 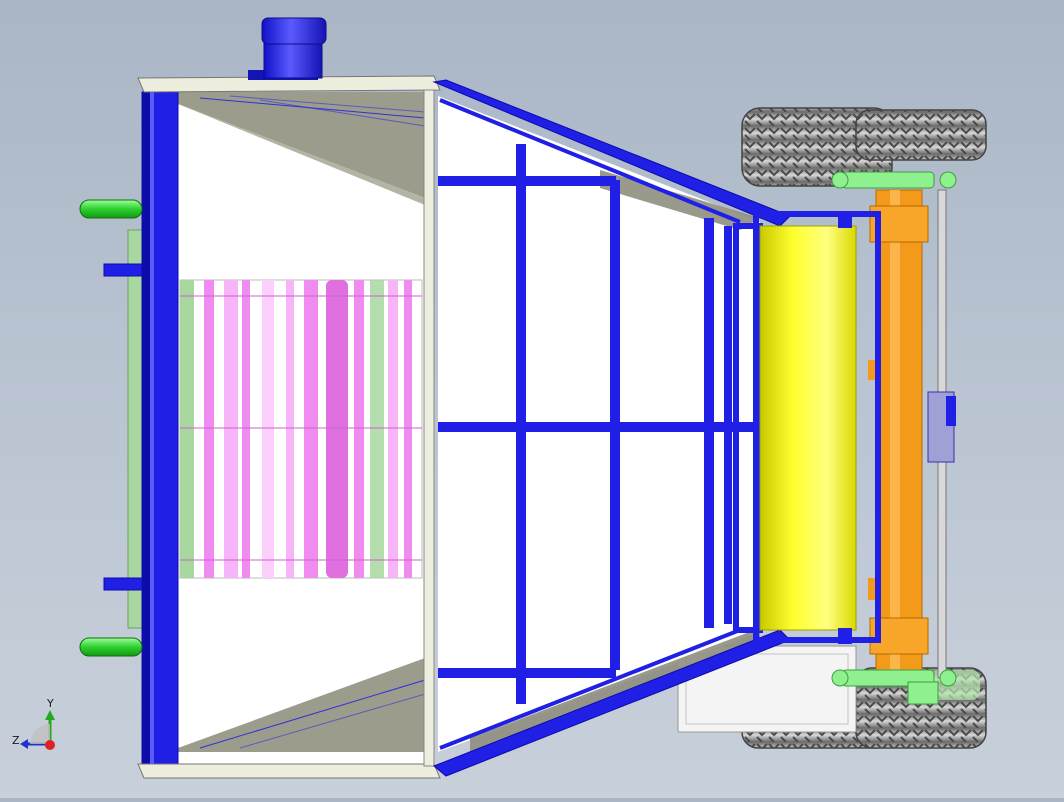 What do you see at coordinates (895, 436) in the screenshot?
I see `axle-beam-highlight` at bounding box center [895, 436].